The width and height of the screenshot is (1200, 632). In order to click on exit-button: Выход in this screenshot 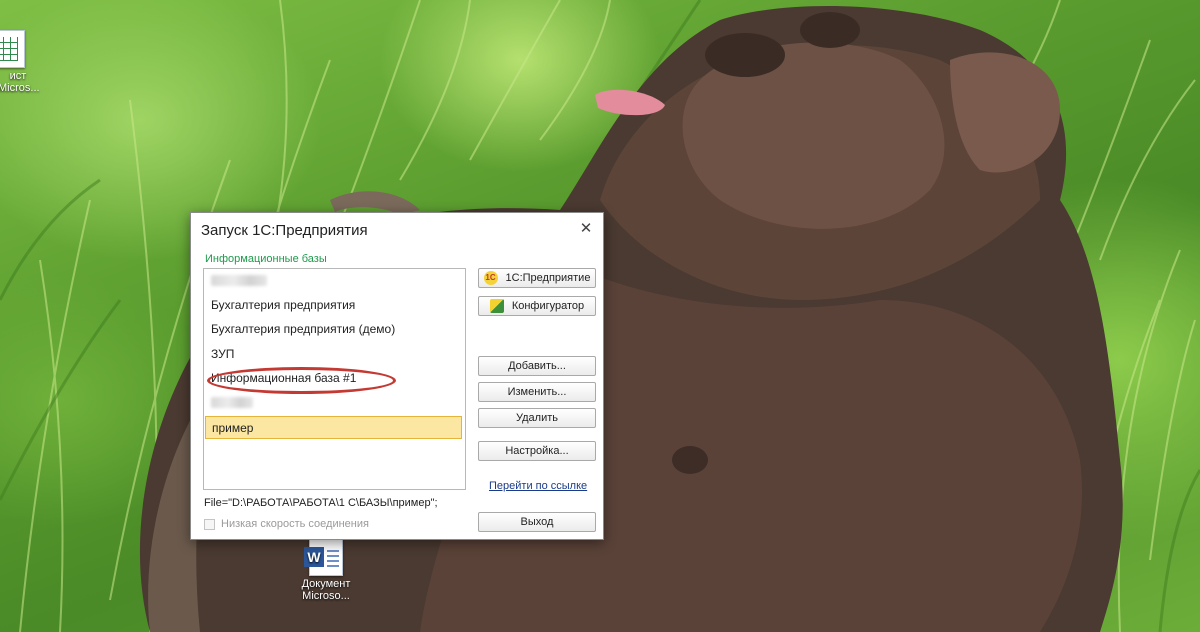, I will do `click(537, 522)`.